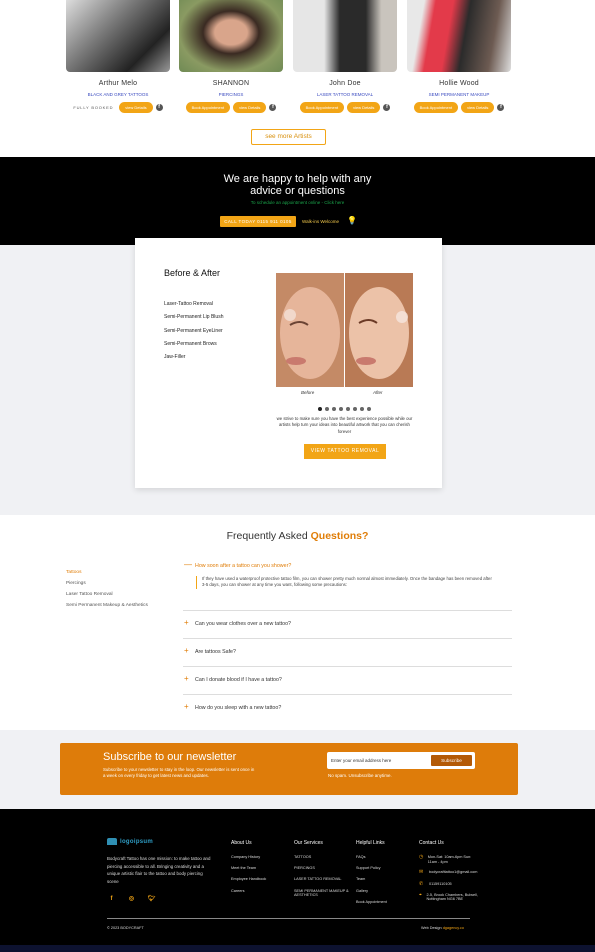 The height and width of the screenshot is (952, 595). Describe the element at coordinates (421, 872) in the screenshot. I see `mail-icon: ✉` at that location.